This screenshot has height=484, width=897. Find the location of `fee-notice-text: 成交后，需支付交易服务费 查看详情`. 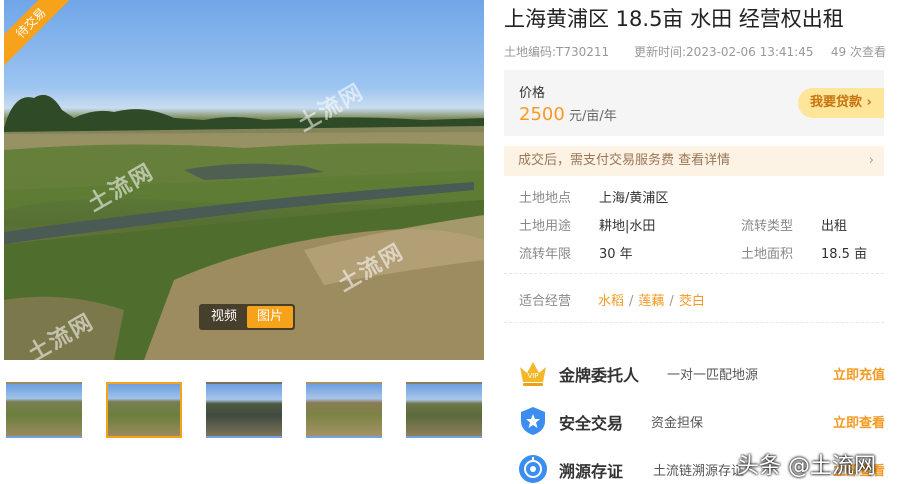

fee-notice-text: 成交后，需支付交易服务费 查看详情 is located at coordinates (624, 160).